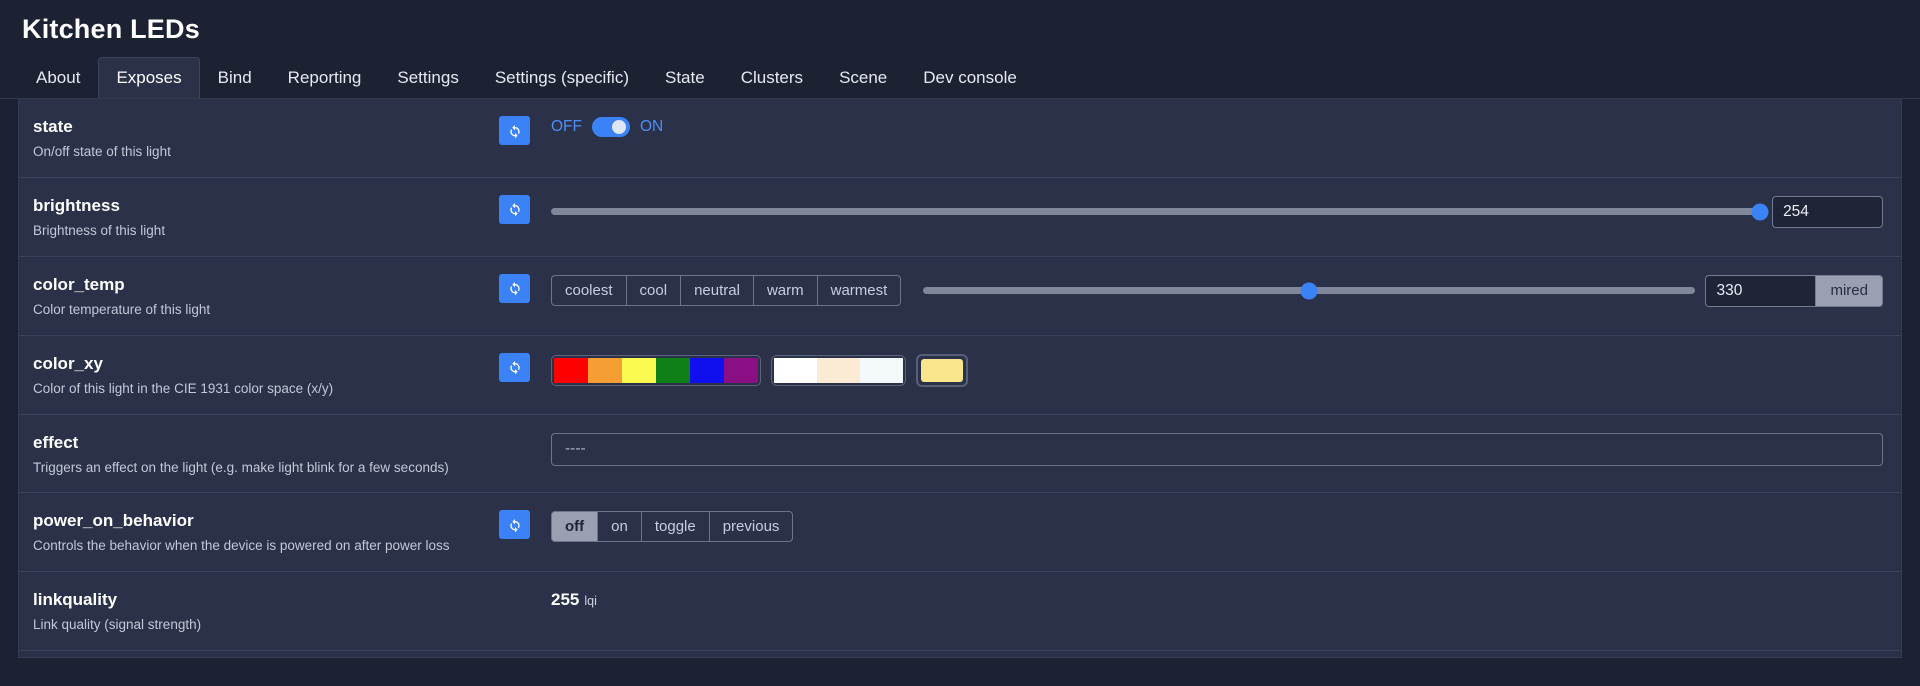 The height and width of the screenshot is (686, 1920). I want to click on tab-label: Dev console, so click(970, 77).